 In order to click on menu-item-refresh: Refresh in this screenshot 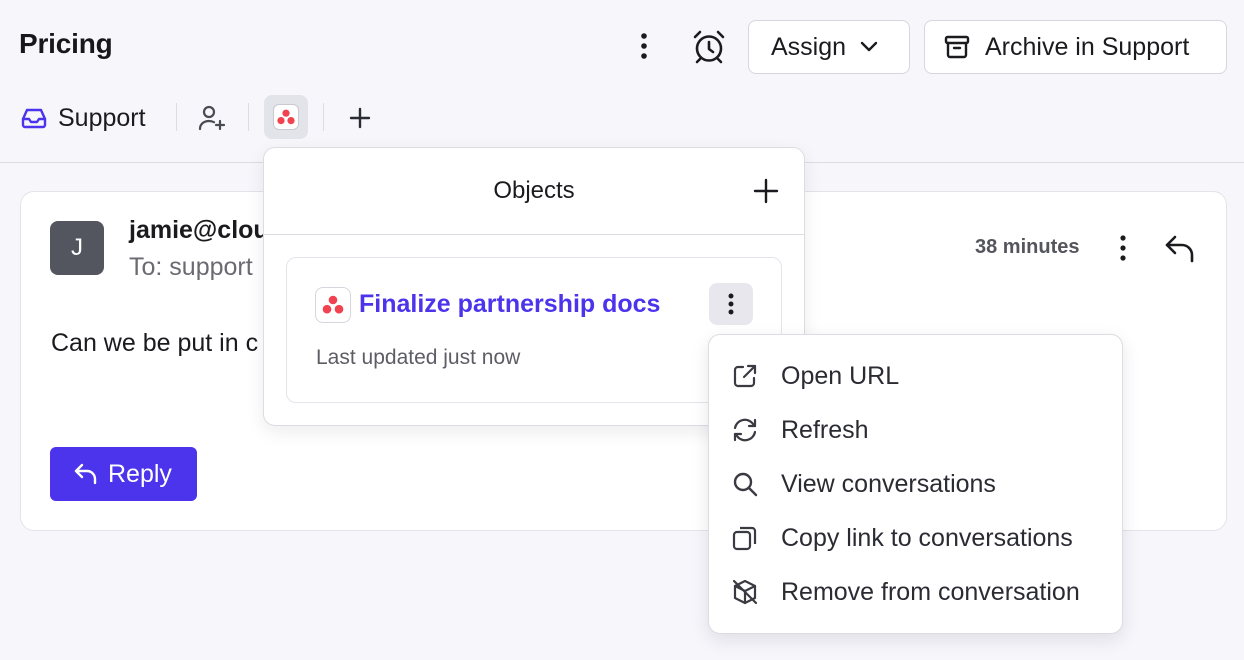, I will do `click(920, 430)`.